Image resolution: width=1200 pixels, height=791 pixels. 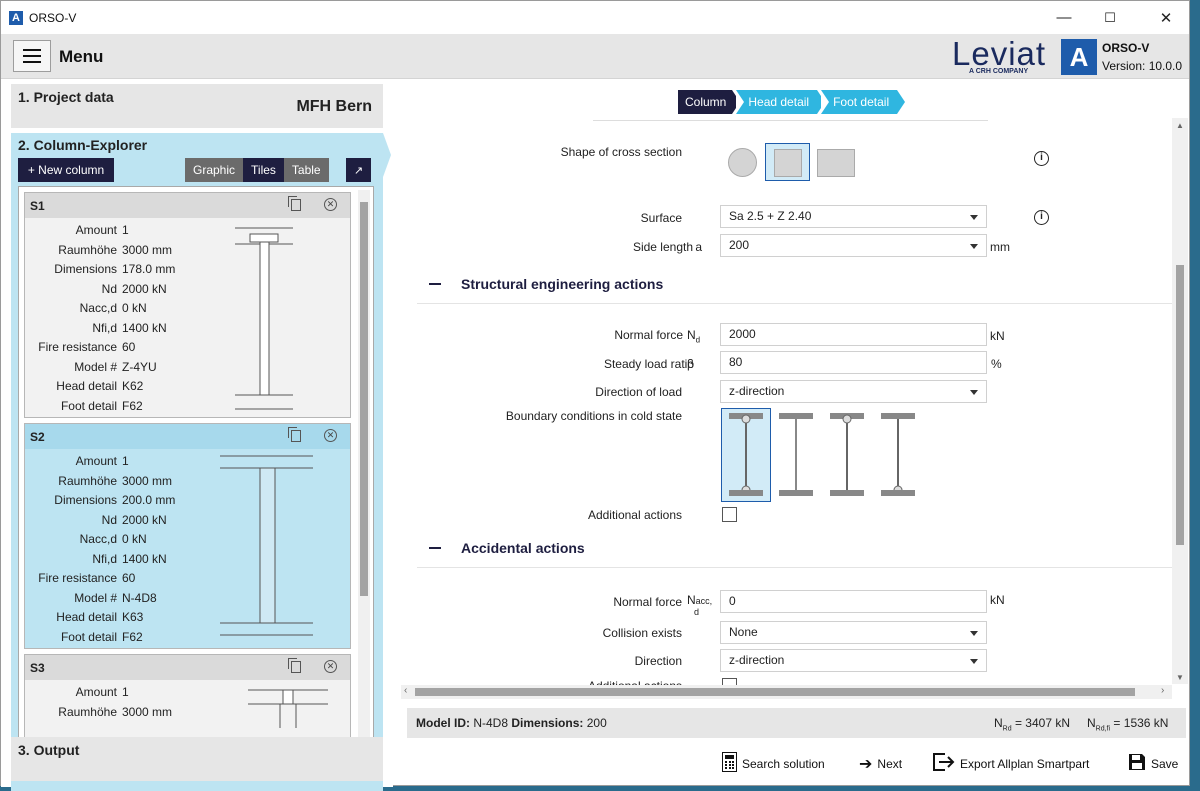 What do you see at coordinates (188, 330) in the screenshot?
I see `property-row: Nfi,d 1400 kN` at bounding box center [188, 330].